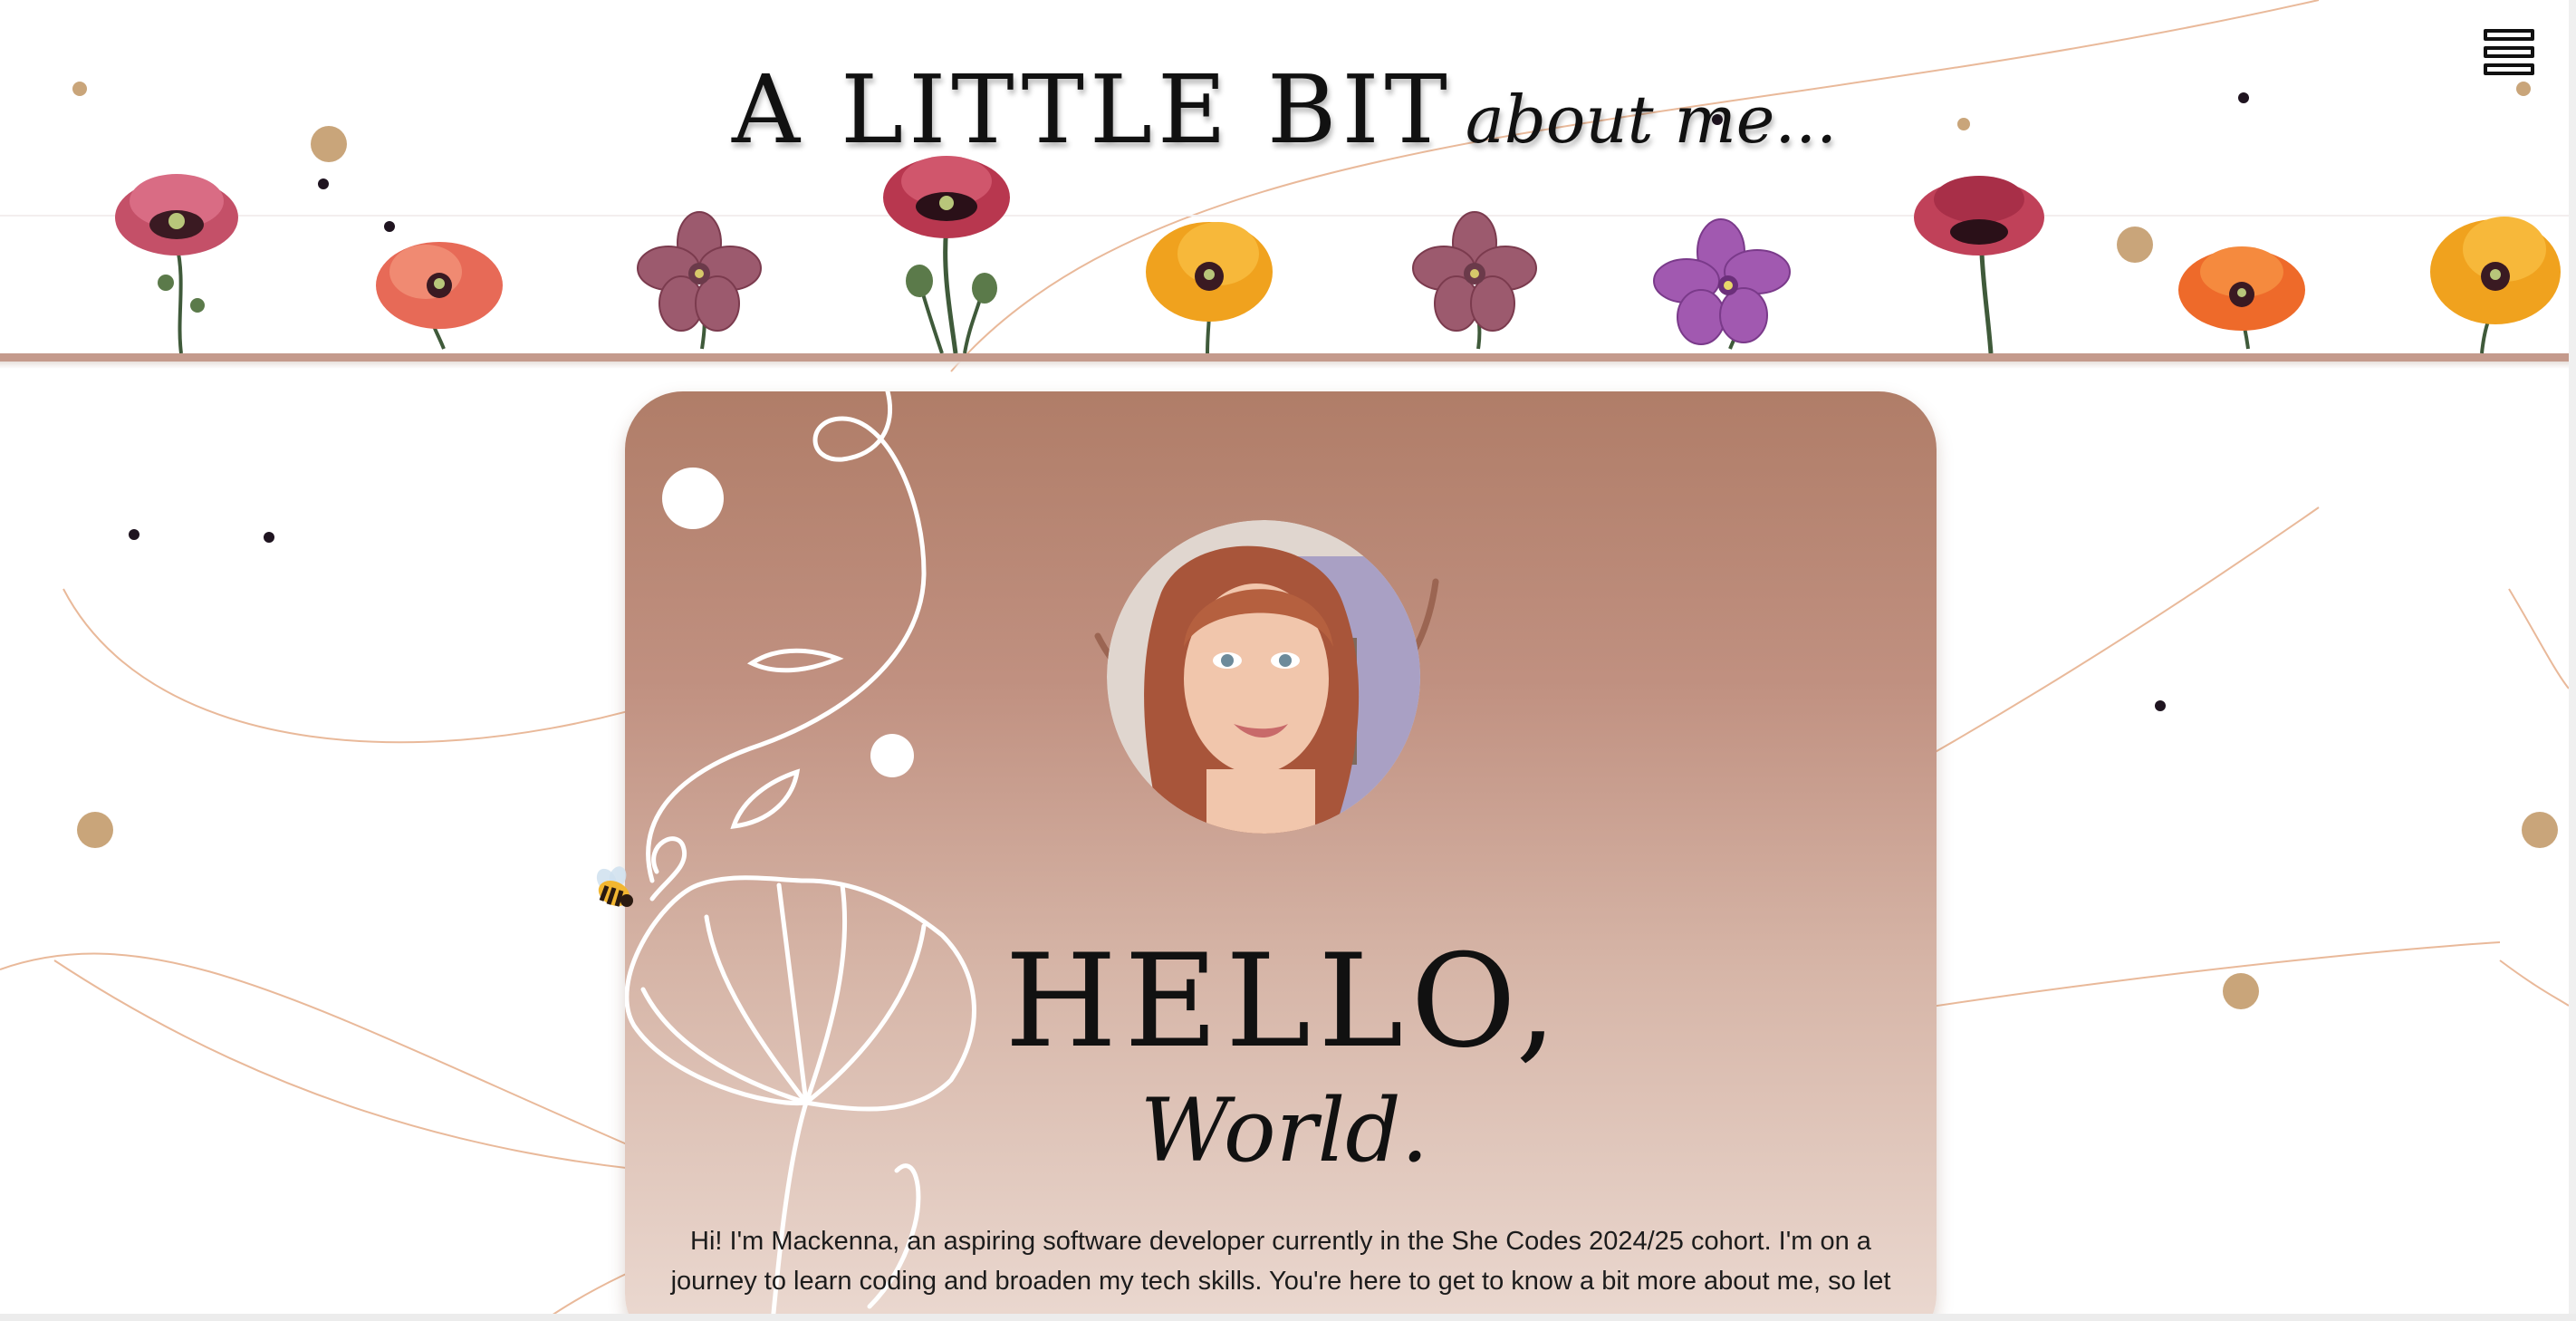 This screenshot has width=2576, height=1321. I want to click on header-bottom-border, so click(1284, 357).